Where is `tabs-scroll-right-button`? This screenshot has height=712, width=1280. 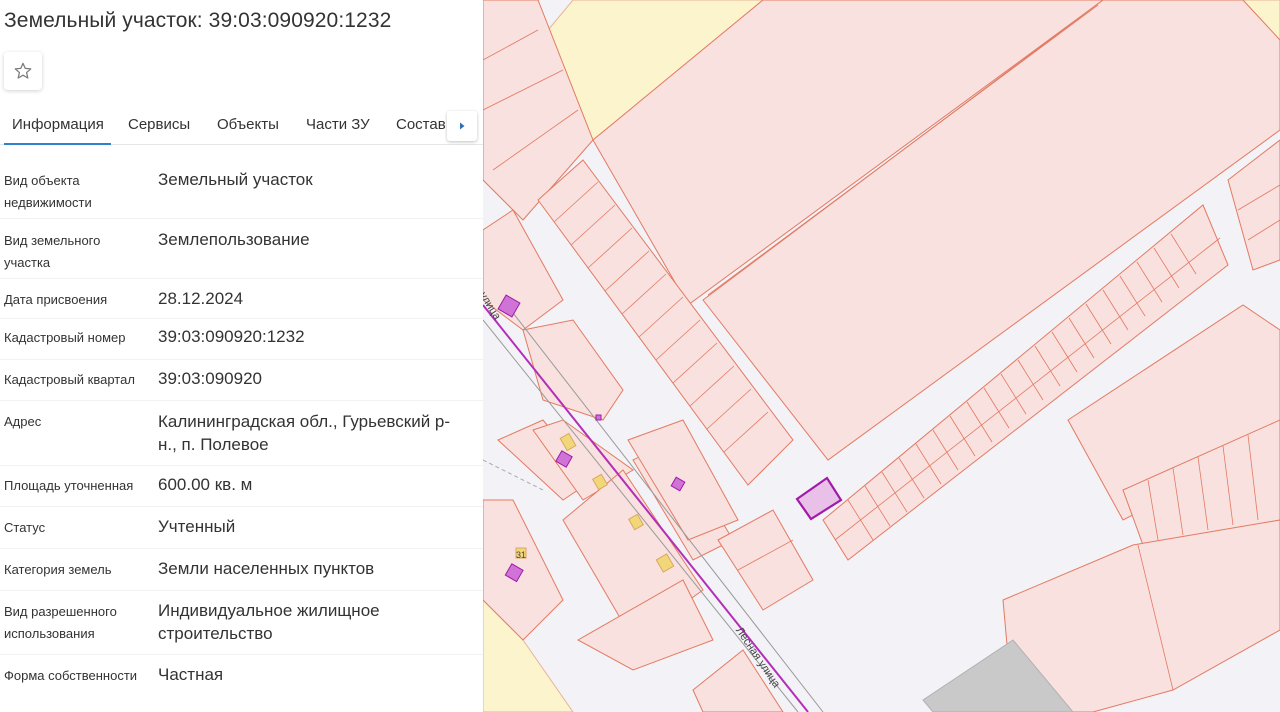
tabs-scroll-right-button is located at coordinates (462, 126).